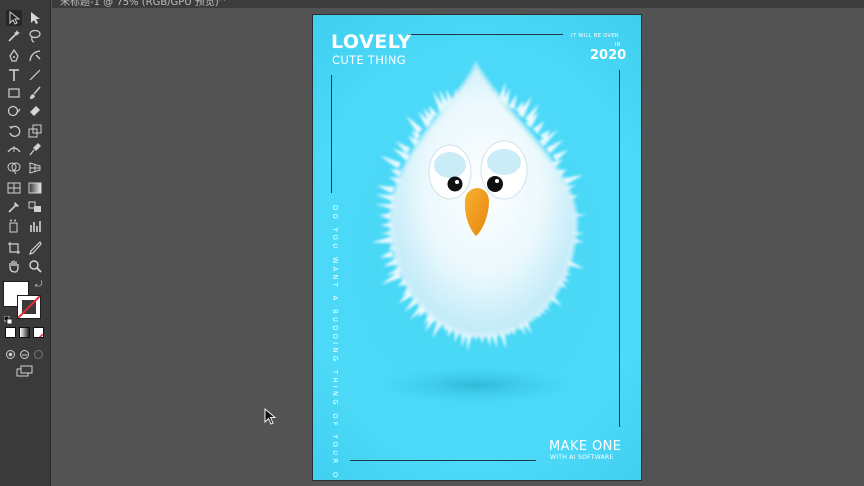 This screenshot has width=864, height=486. I want to click on poster-title: LOVELY, so click(371, 42).